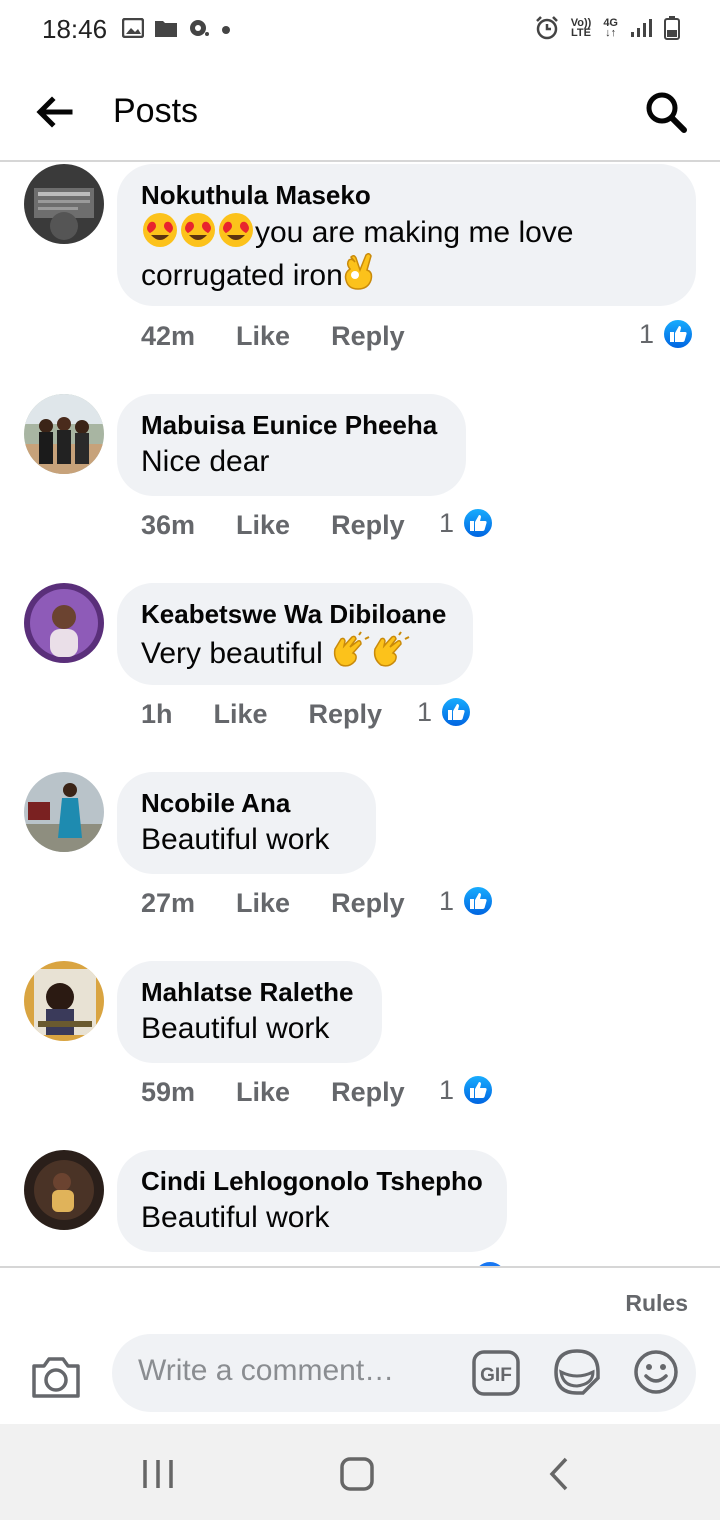  I want to click on app-header: Posts, so click(360, 111).